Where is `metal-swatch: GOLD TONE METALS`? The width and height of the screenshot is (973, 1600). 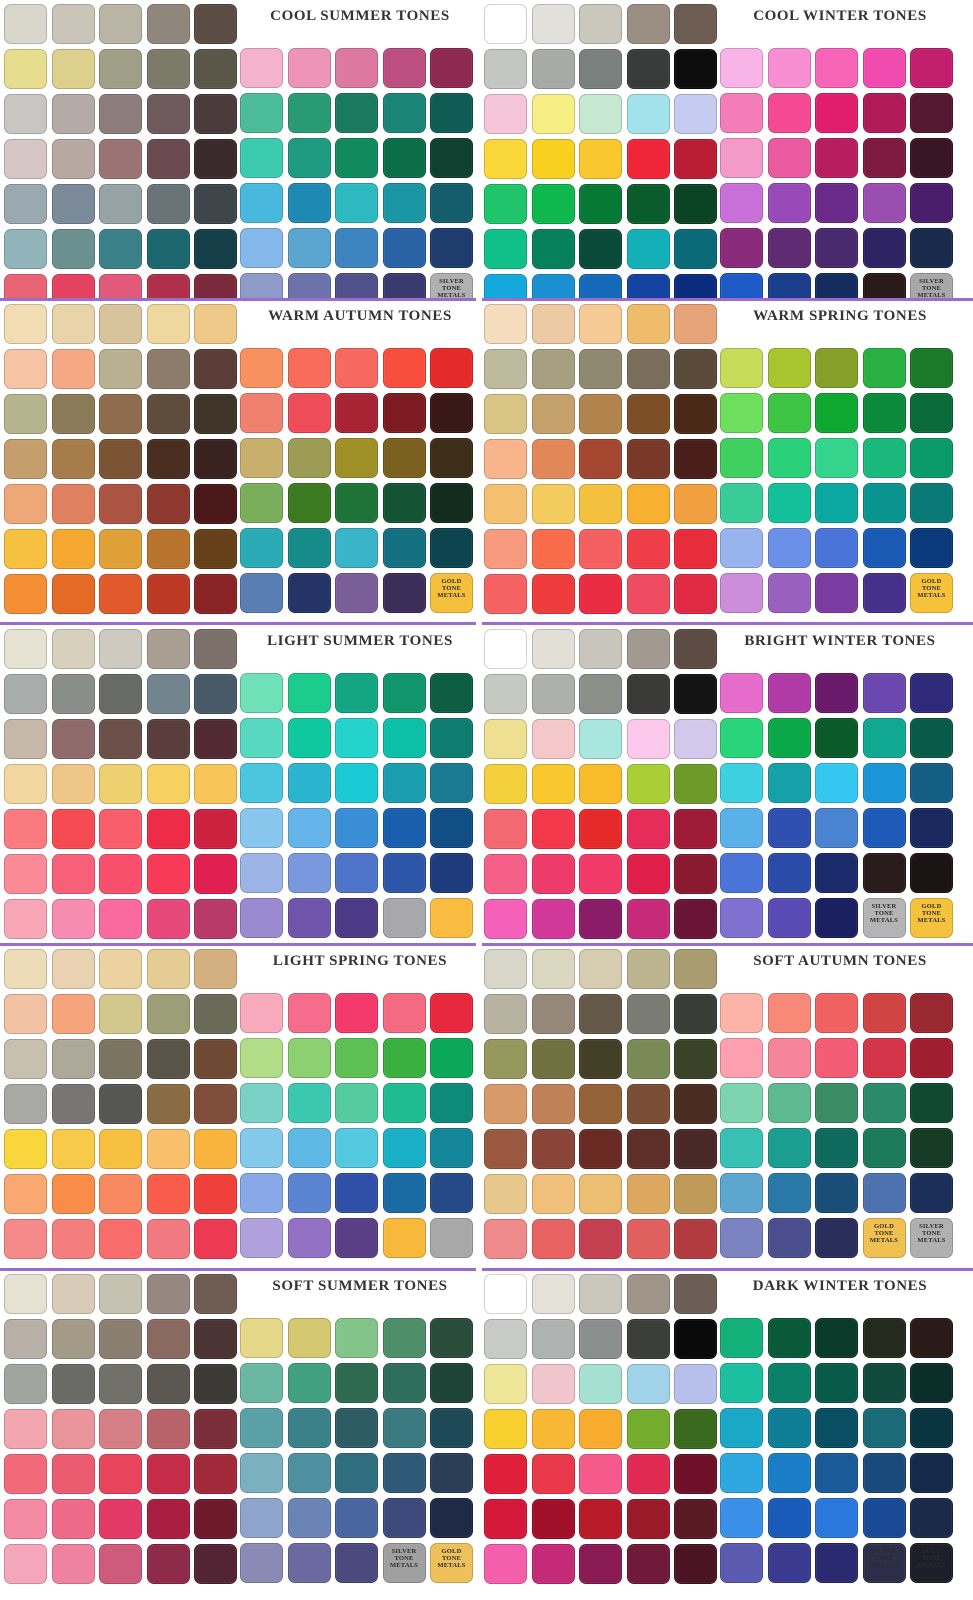
metal-swatch: GOLD TONE METALS is located at coordinates (884, 1238).